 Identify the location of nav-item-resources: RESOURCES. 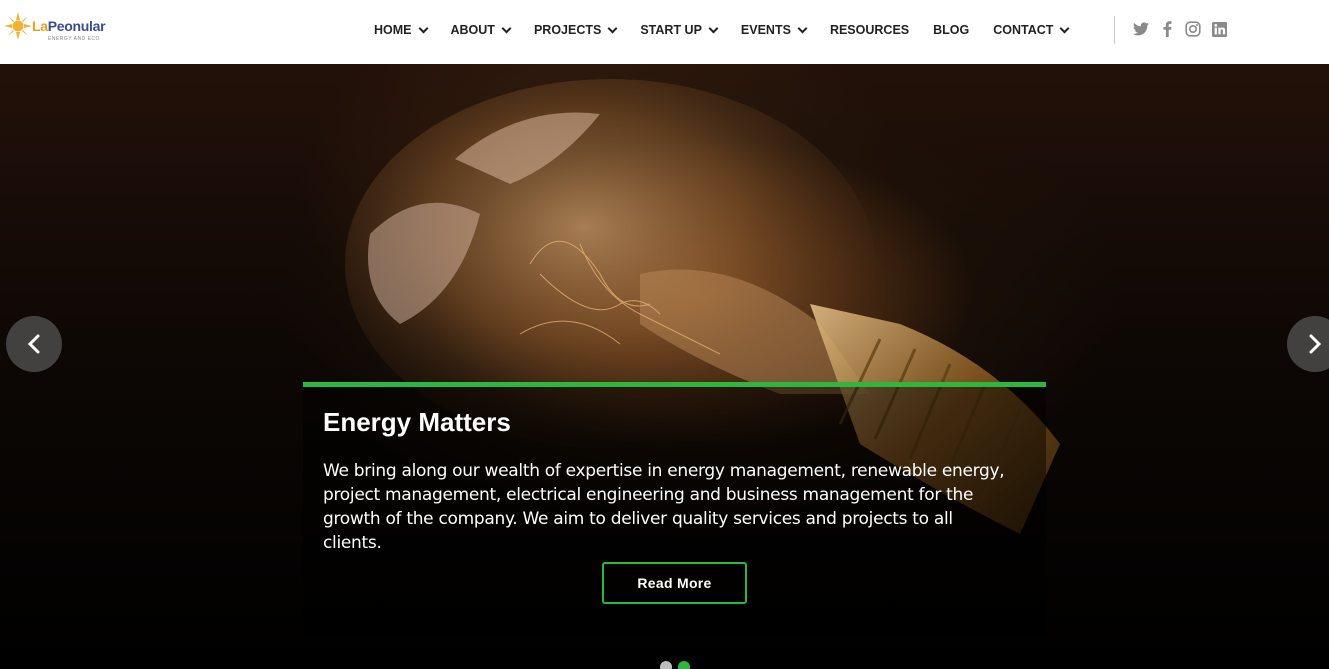
(869, 30).